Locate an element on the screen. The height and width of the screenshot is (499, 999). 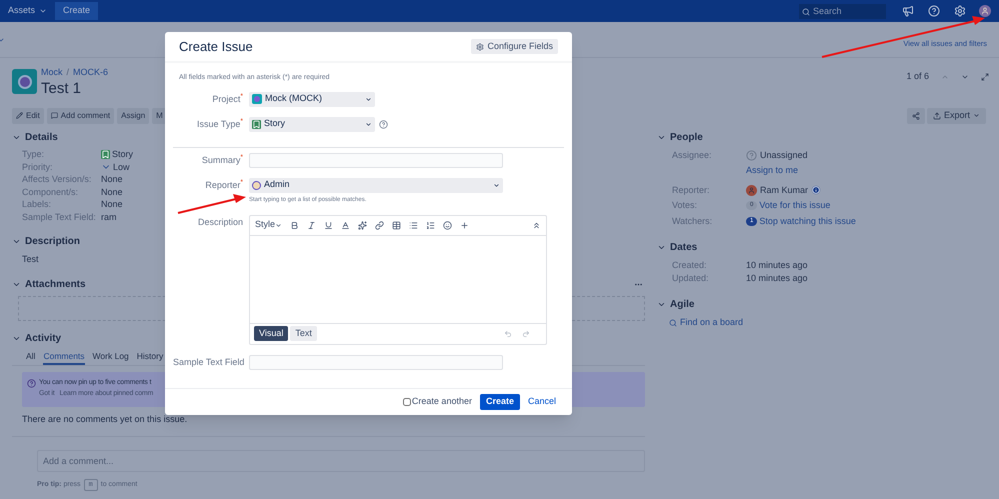
collapse-toolbar-icon is located at coordinates (536, 225).